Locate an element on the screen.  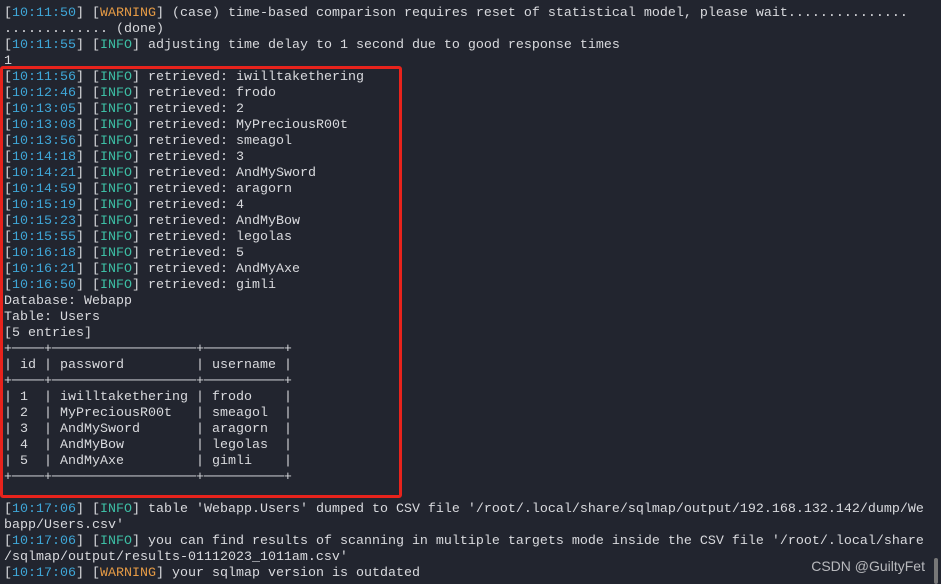
table-cell: 4 is located at coordinates (24, 445).